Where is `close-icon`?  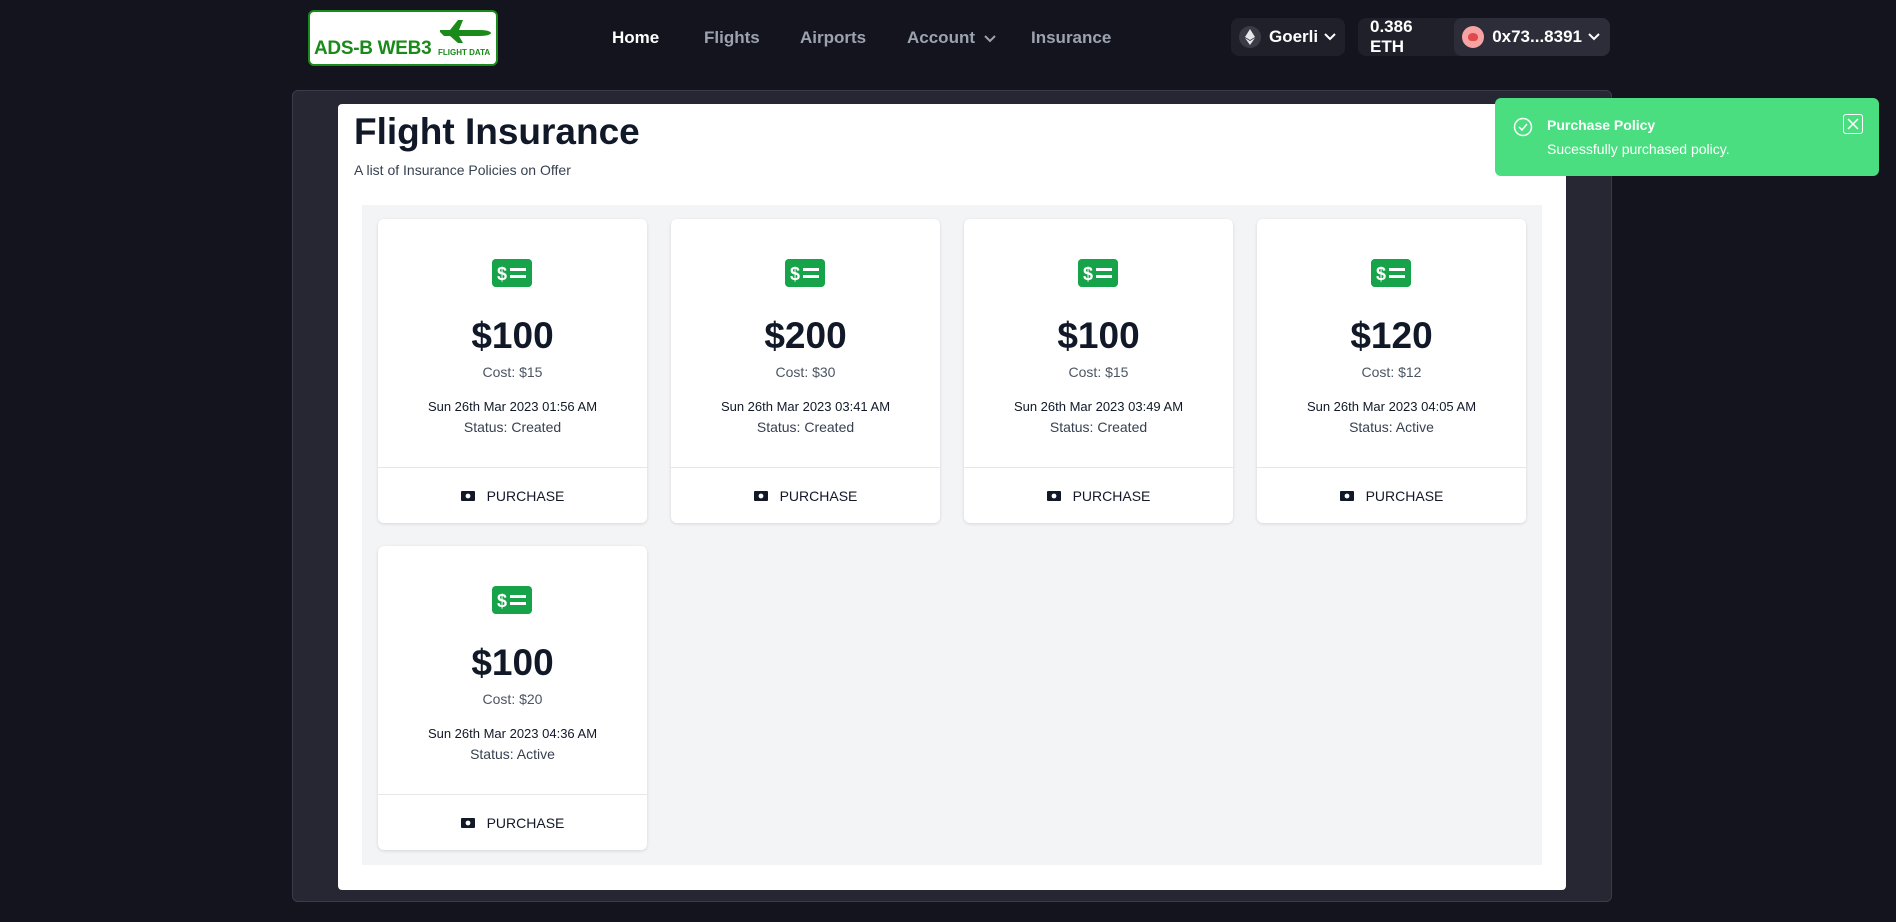 close-icon is located at coordinates (1853, 124).